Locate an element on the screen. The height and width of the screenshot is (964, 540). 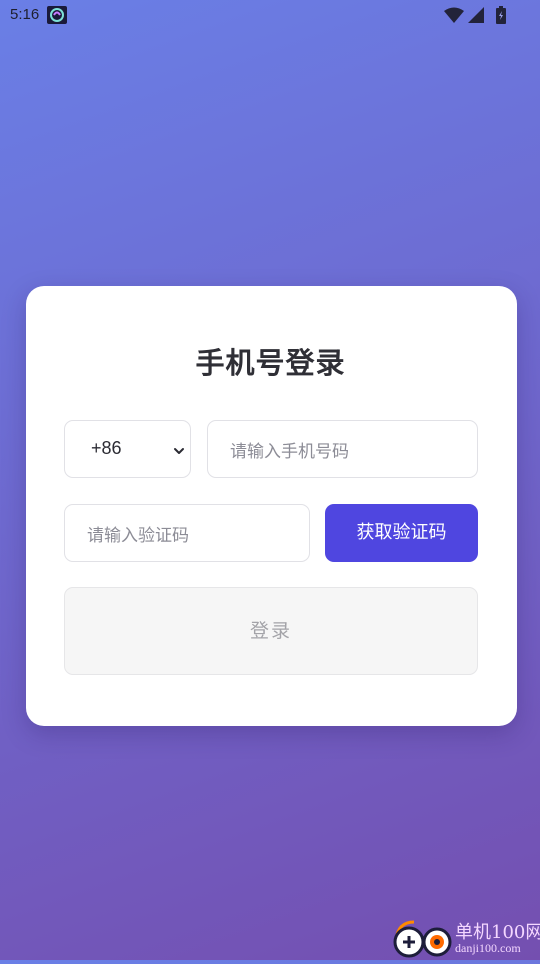
verification-code-input: 请输入验证码 is located at coordinates (187, 533).